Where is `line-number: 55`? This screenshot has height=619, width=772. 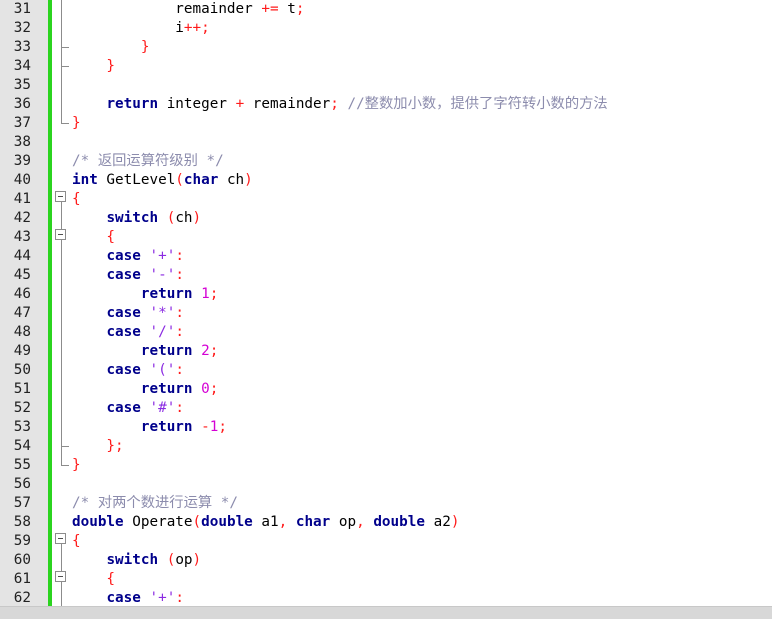
line-number: 55 is located at coordinates (22, 465).